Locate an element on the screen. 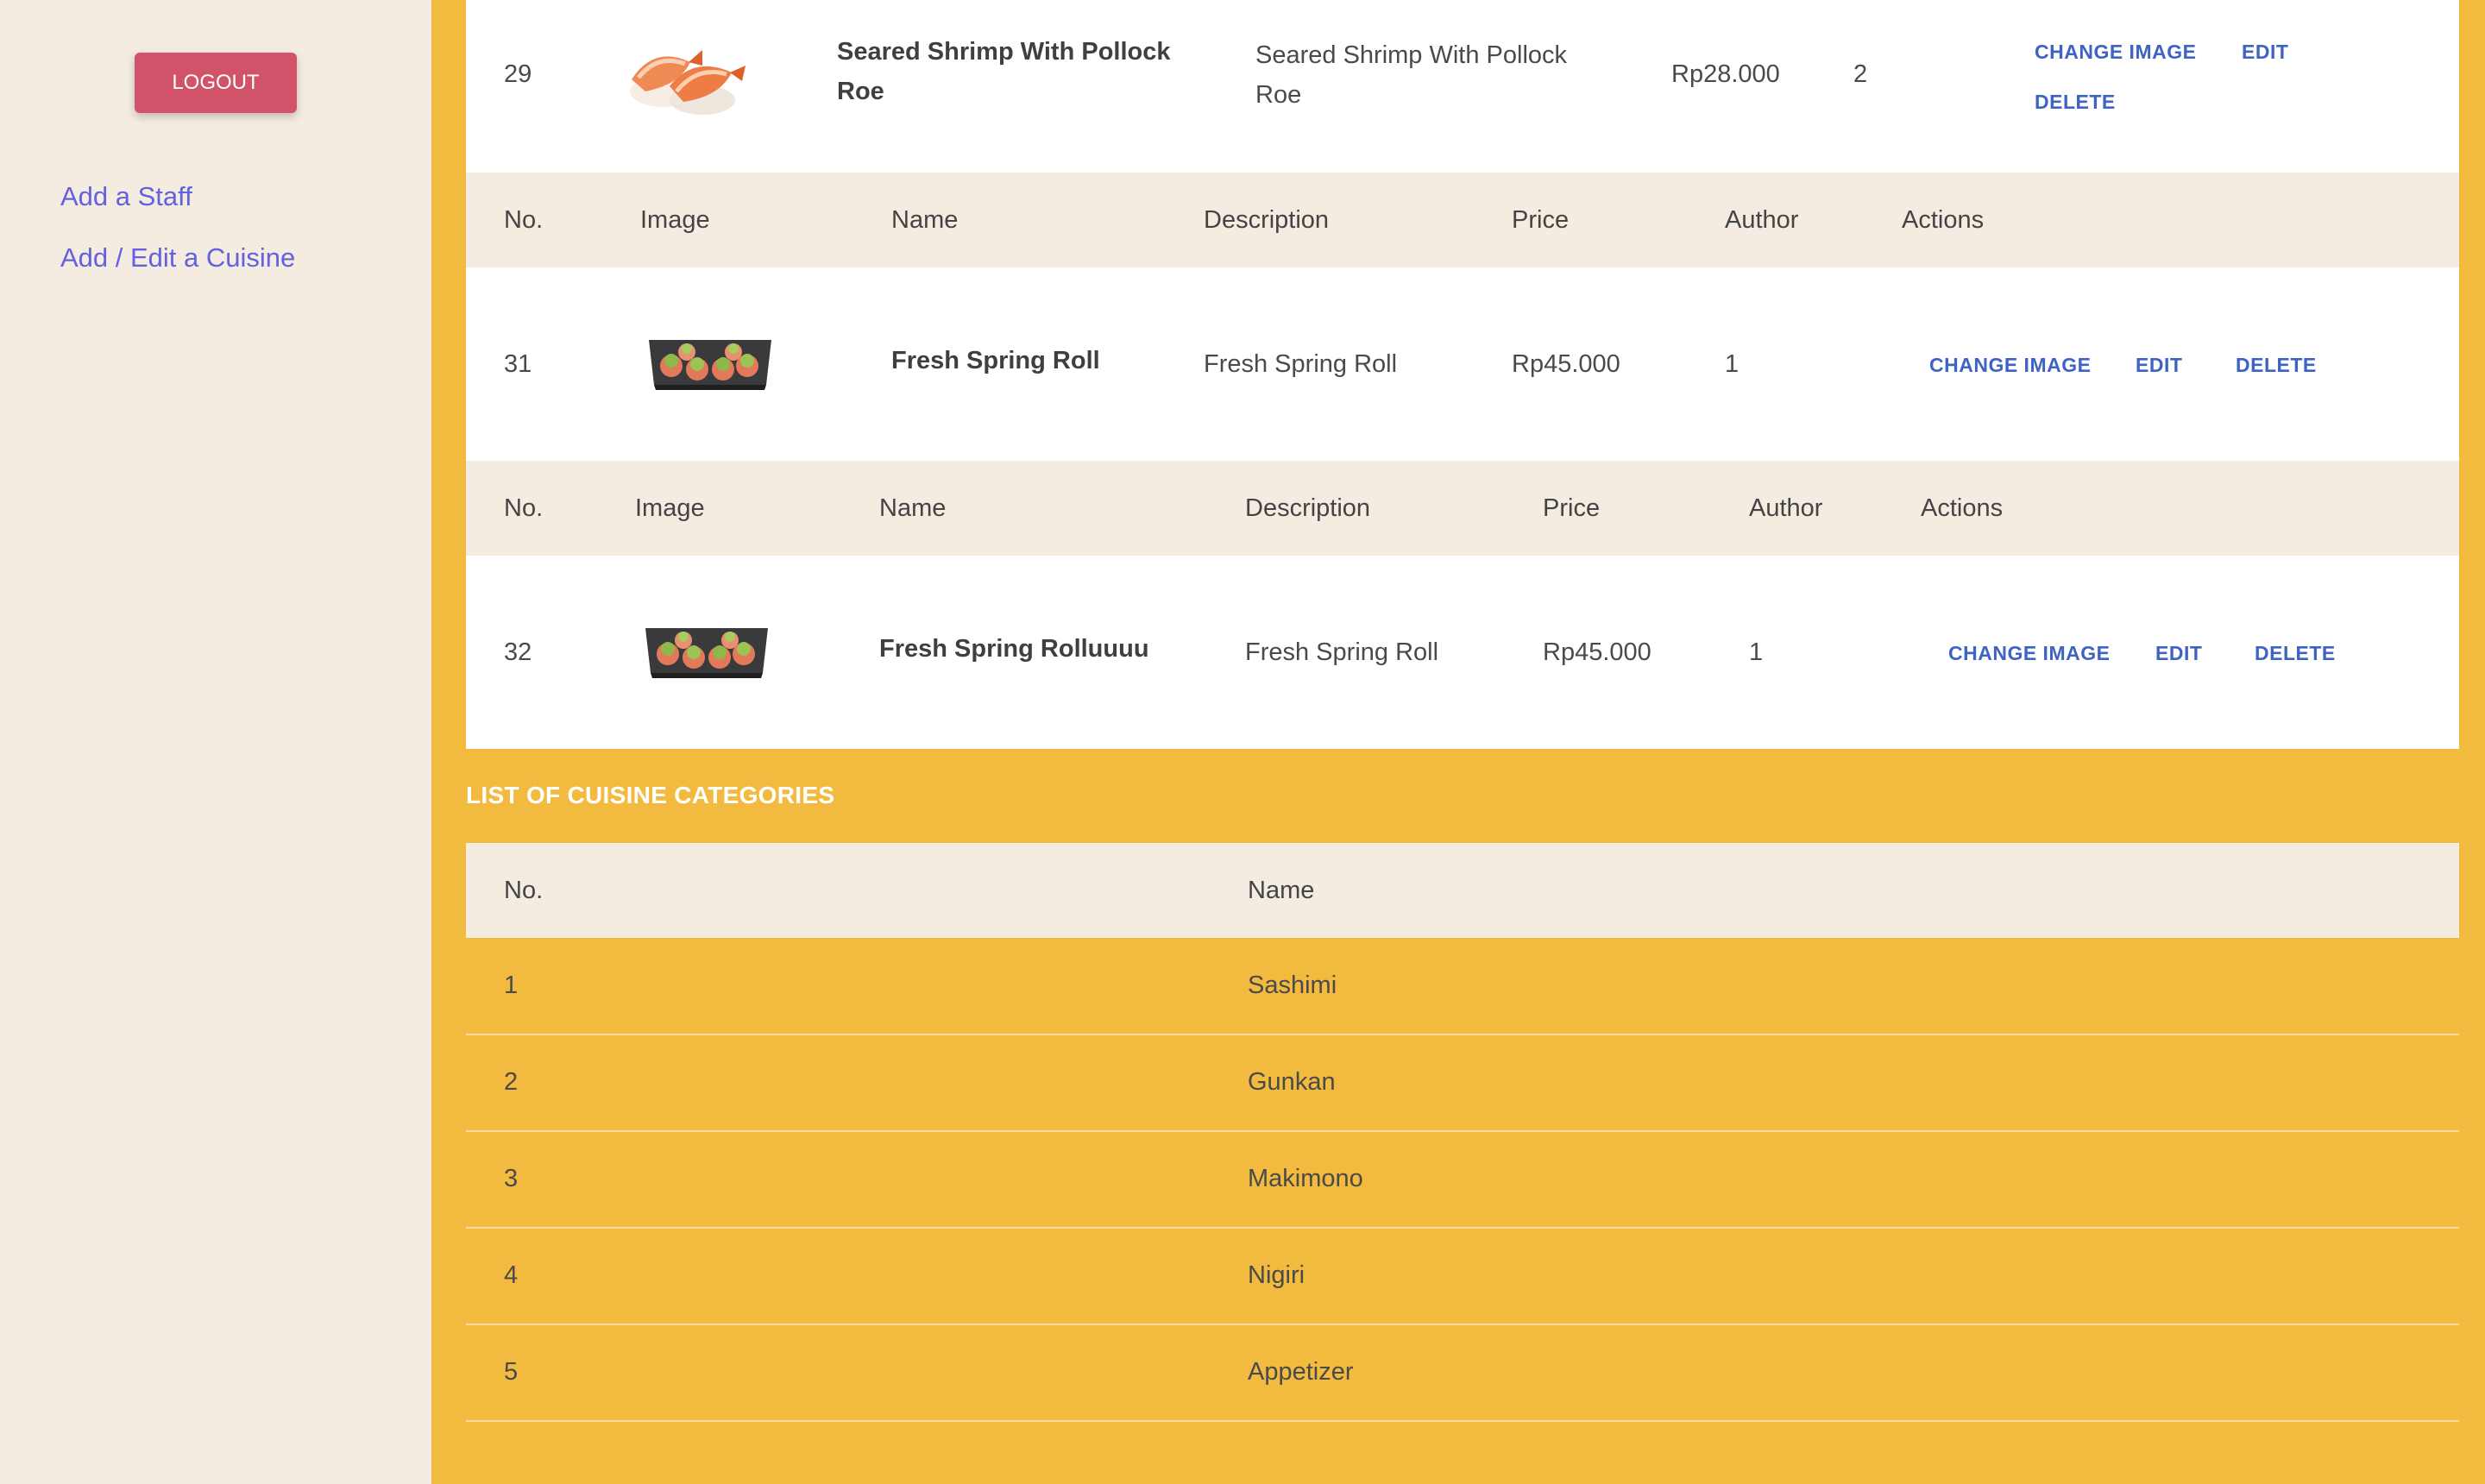 This screenshot has height=1484, width=2485. categories-section-title: LIST OF CUISINE CATEGORIES is located at coordinates (650, 795).